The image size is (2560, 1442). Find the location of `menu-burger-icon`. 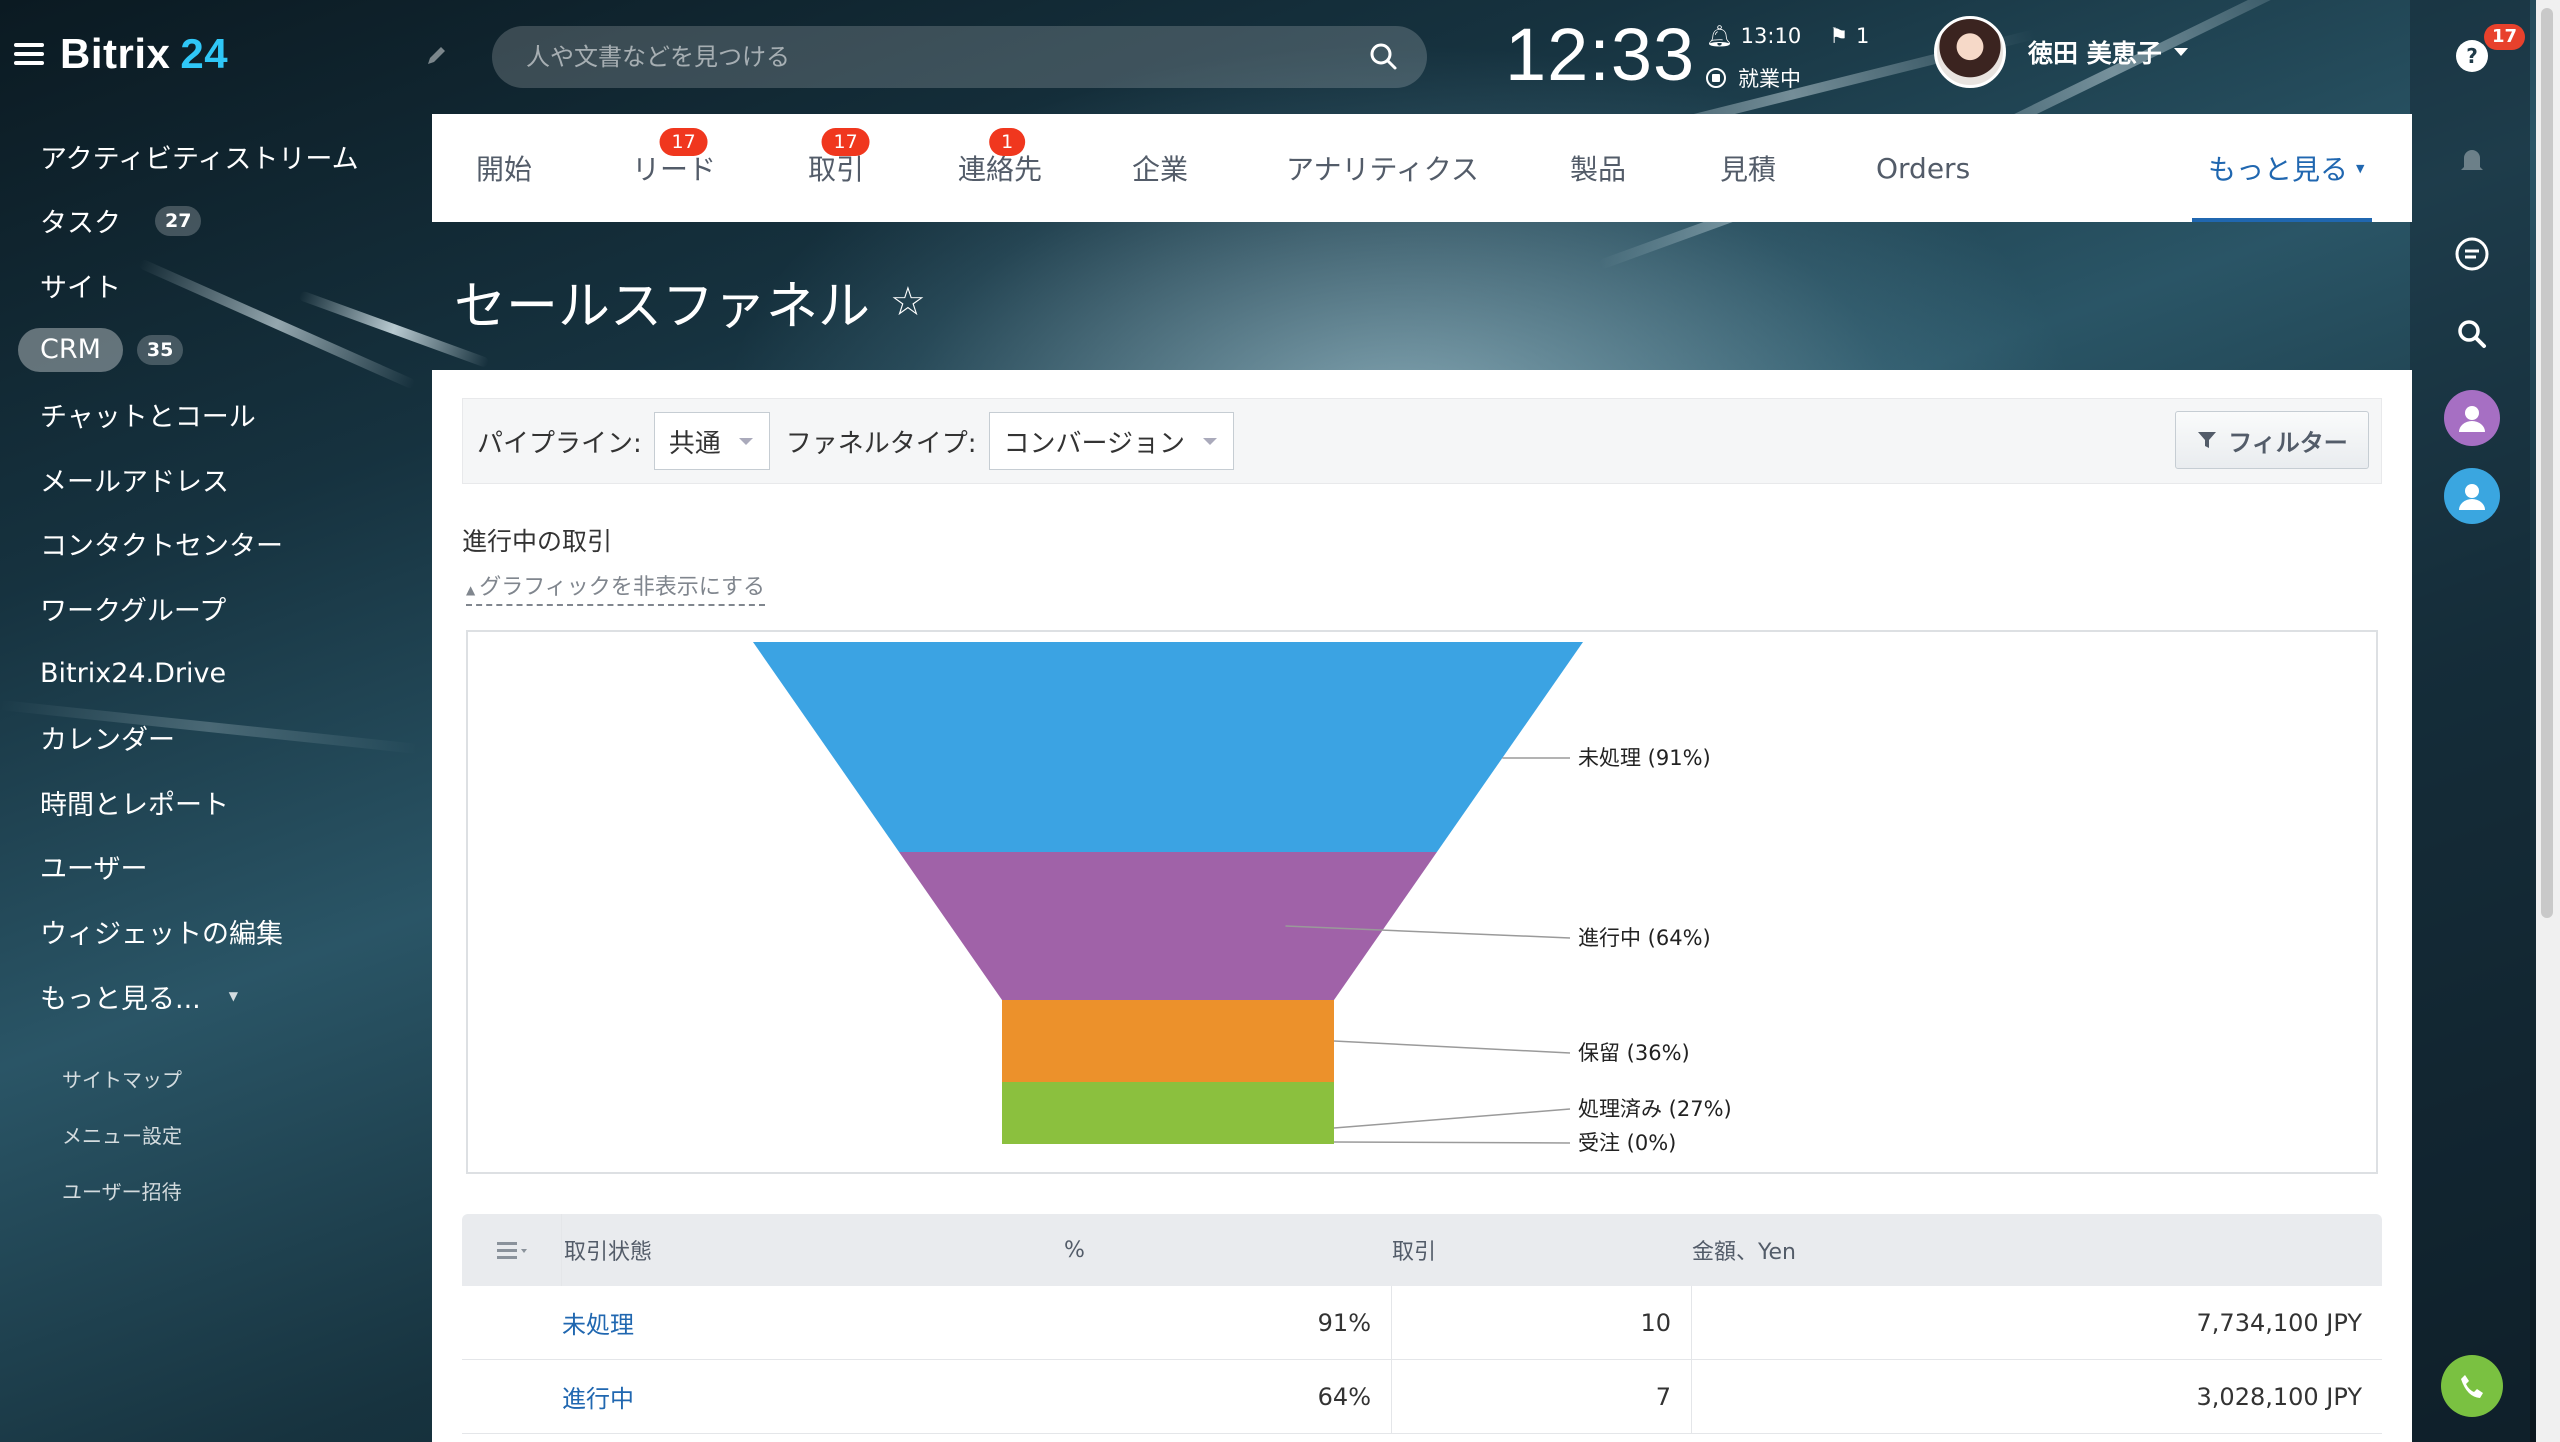

menu-burger-icon is located at coordinates (29, 54).